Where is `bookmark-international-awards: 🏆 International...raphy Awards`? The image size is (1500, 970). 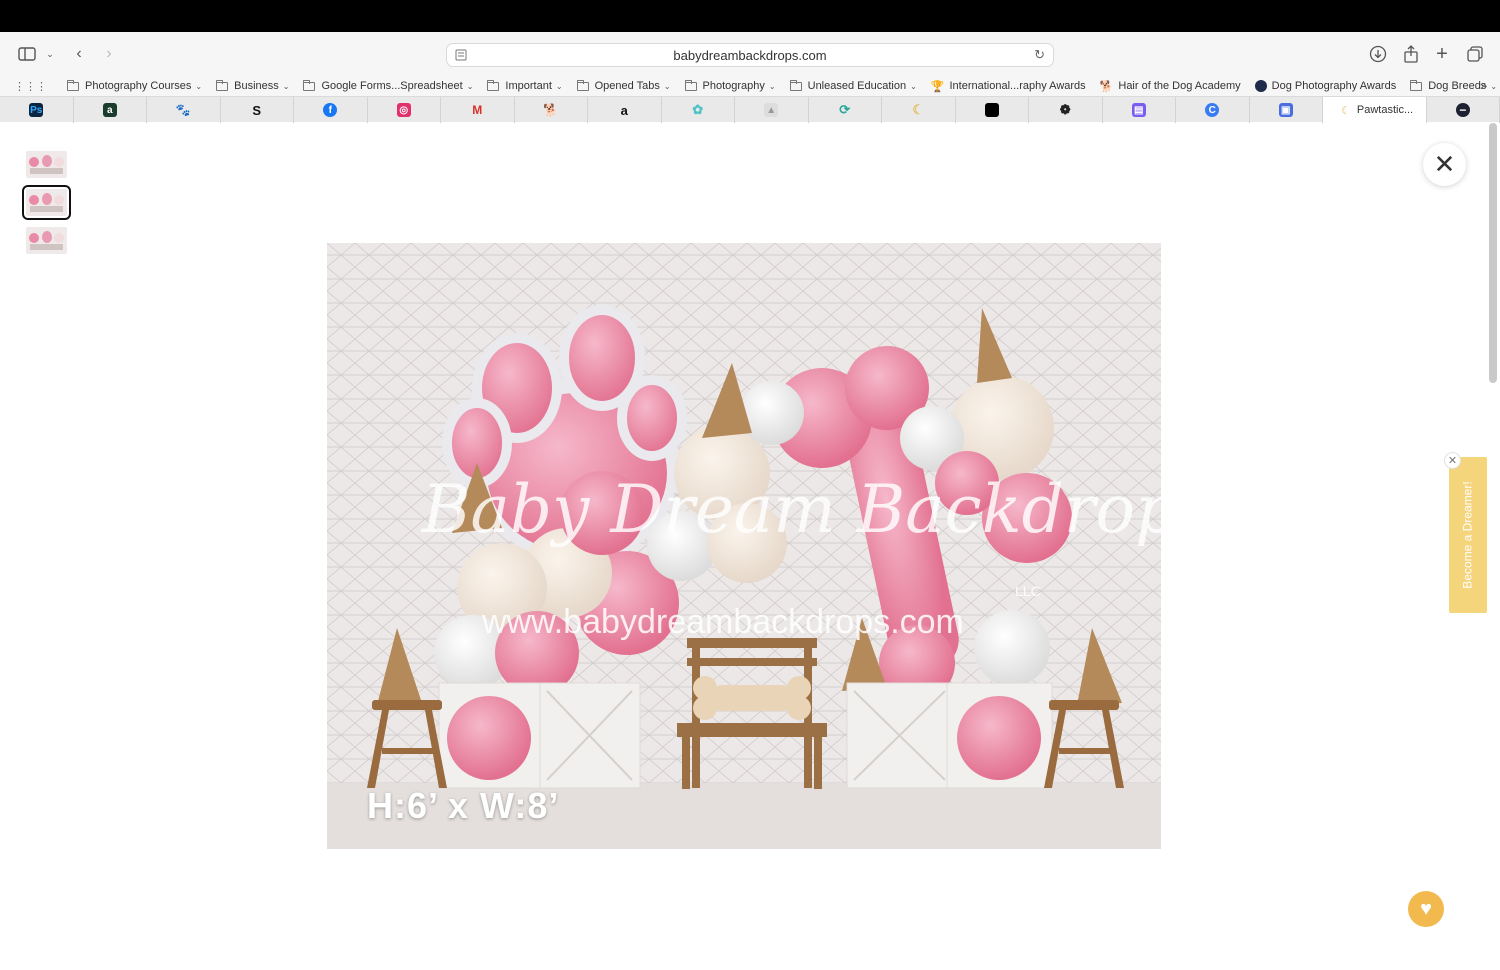
bookmark-international-awards: 🏆 International...raphy Awards is located at coordinates (1008, 86).